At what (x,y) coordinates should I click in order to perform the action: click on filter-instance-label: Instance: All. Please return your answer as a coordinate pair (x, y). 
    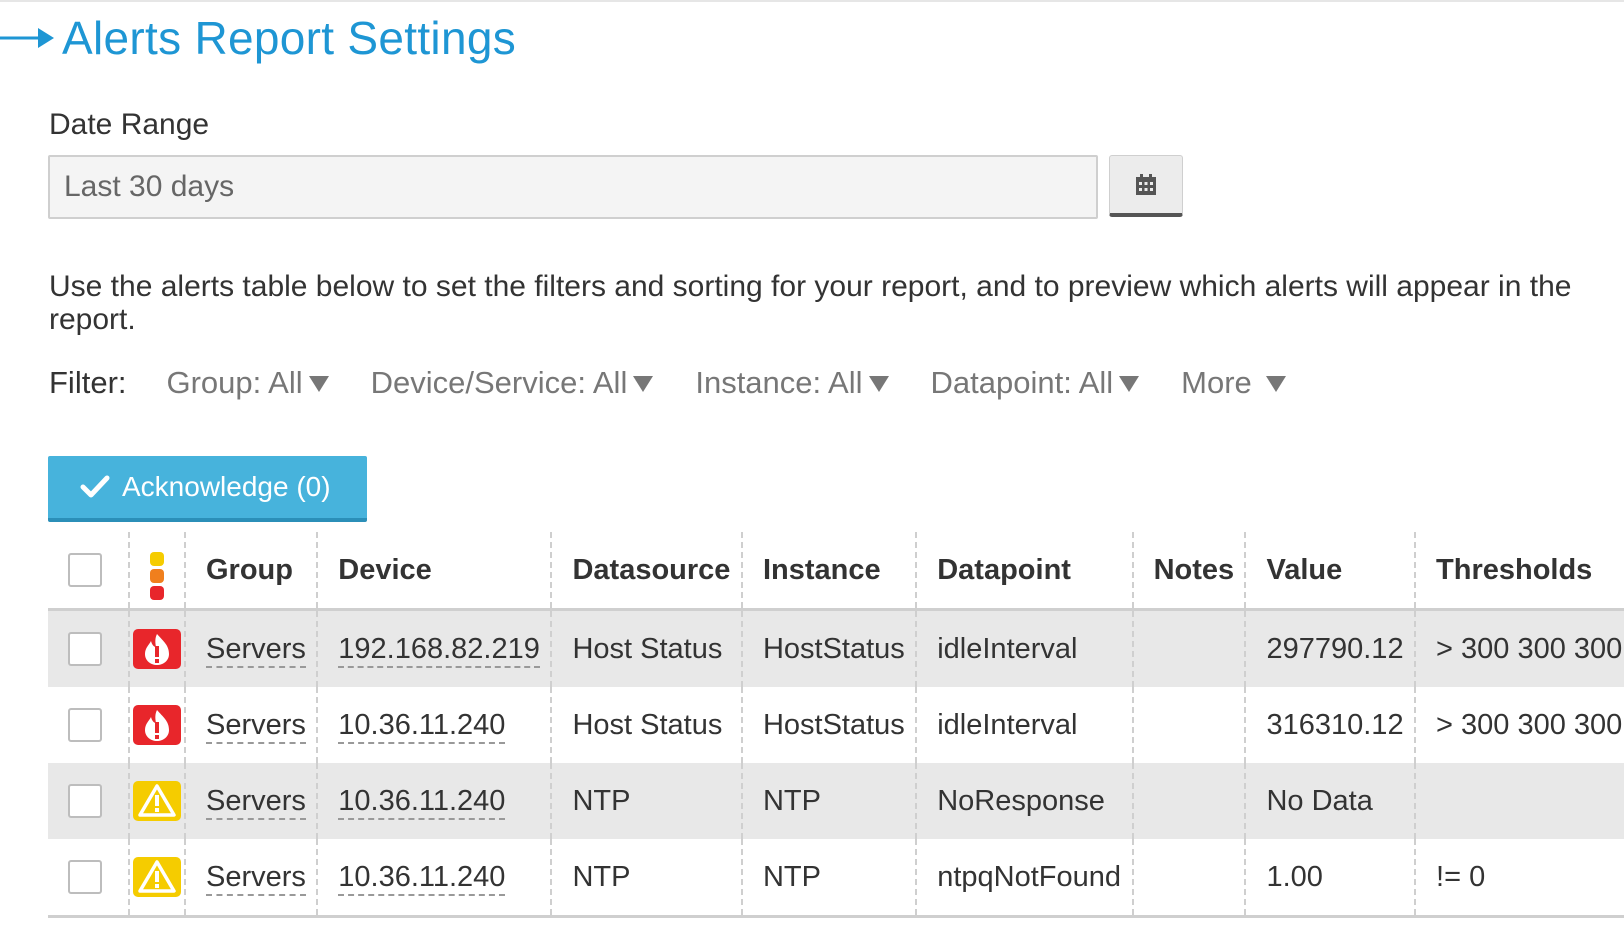
    Looking at the image, I should click on (779, 382).